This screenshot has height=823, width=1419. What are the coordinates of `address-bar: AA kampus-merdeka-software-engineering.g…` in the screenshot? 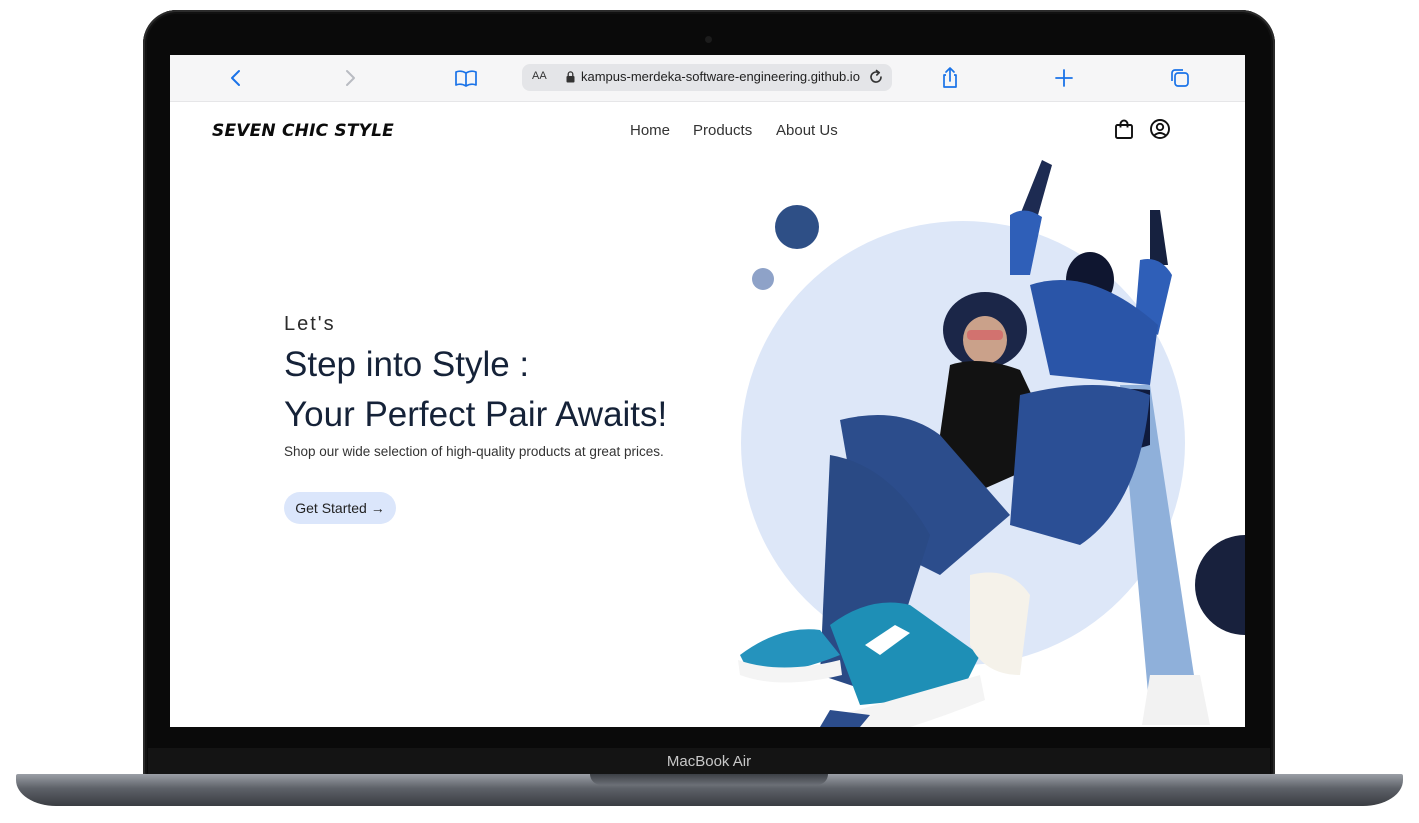 It's located at (707, 77).